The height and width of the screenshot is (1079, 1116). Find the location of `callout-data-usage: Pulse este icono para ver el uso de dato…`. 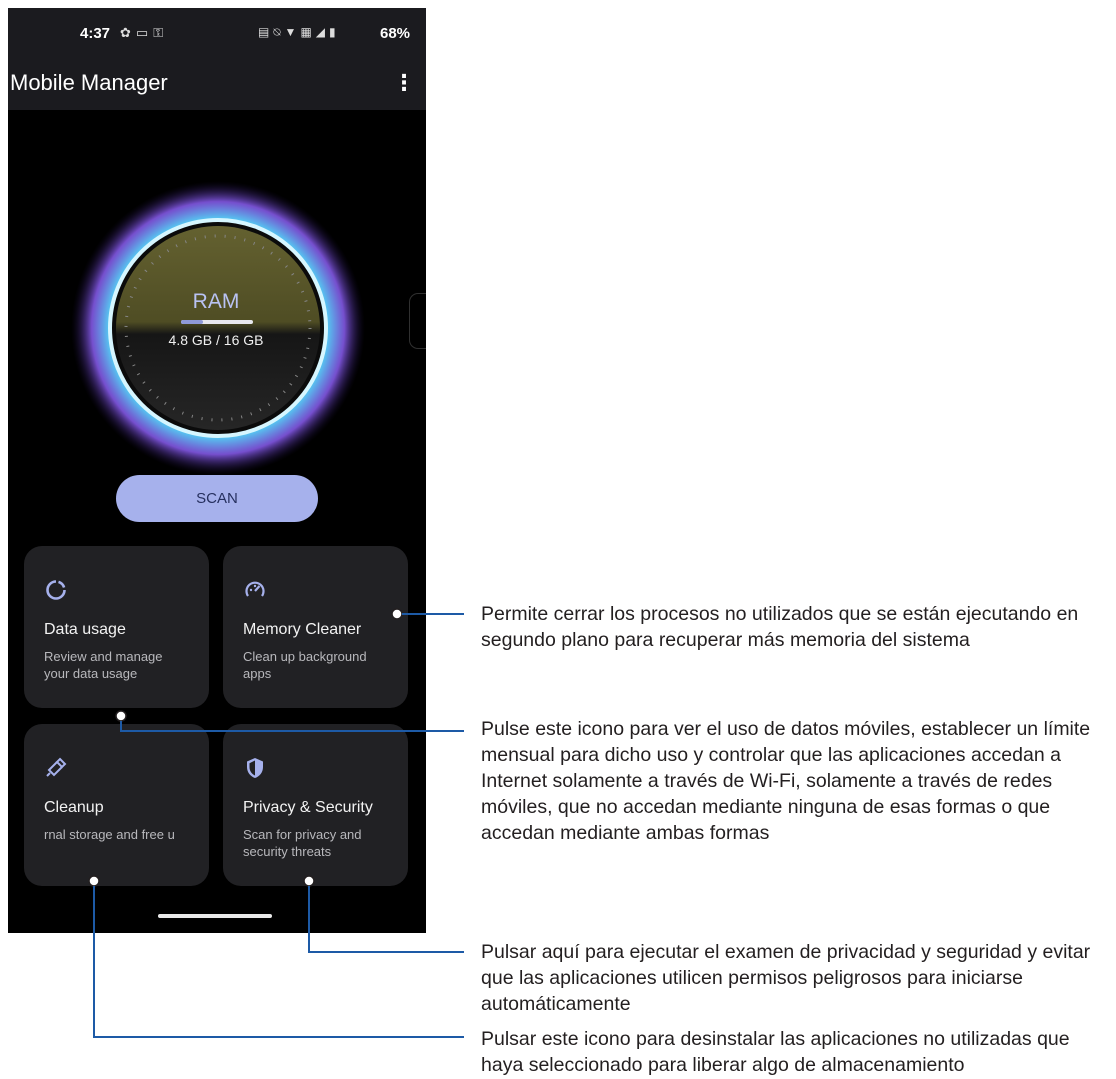

callout-data-usage: Pulse este icono para ver el uso de dato… is located at coordinates (786, 781).